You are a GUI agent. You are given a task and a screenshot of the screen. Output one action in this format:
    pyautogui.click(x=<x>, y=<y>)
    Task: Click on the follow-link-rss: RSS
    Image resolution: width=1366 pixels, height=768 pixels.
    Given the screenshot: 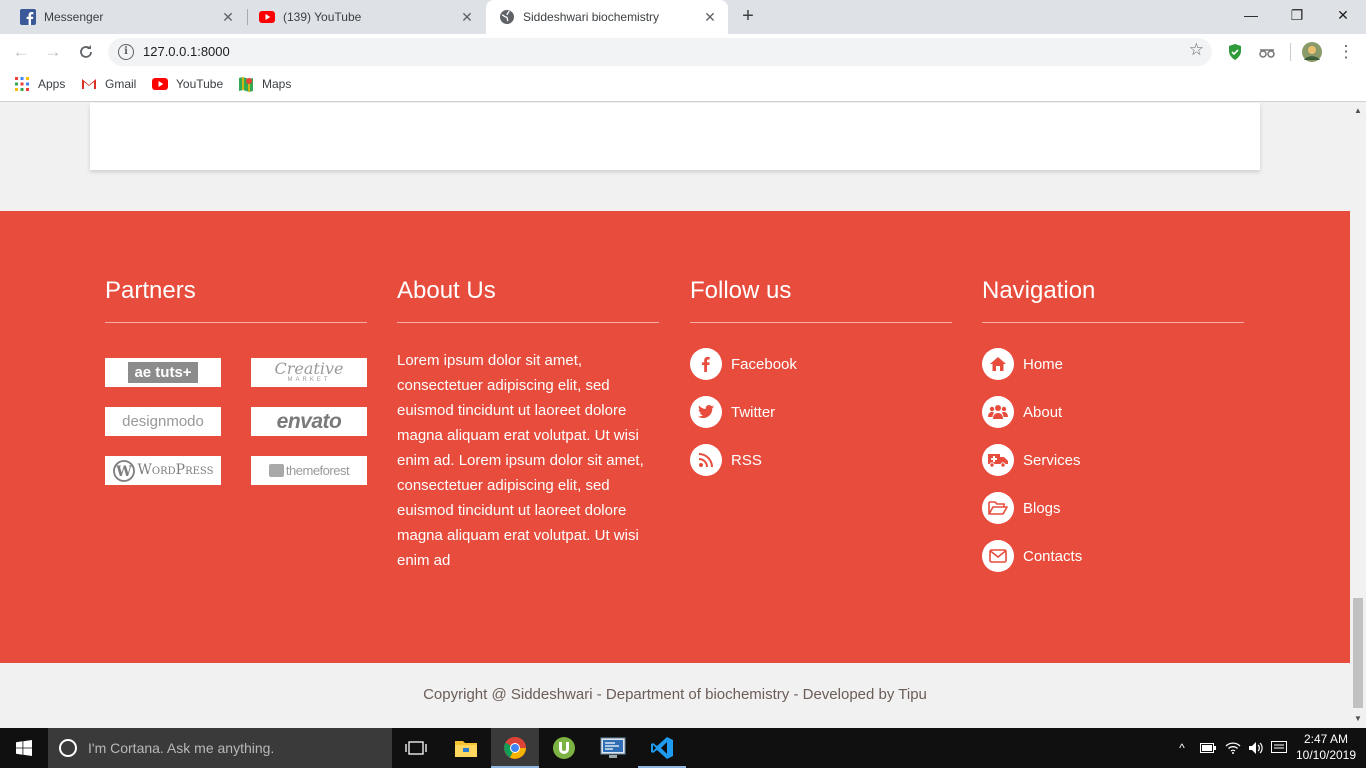 What is the action you would take?
    pyautogui.click(x=726, y=460)
    